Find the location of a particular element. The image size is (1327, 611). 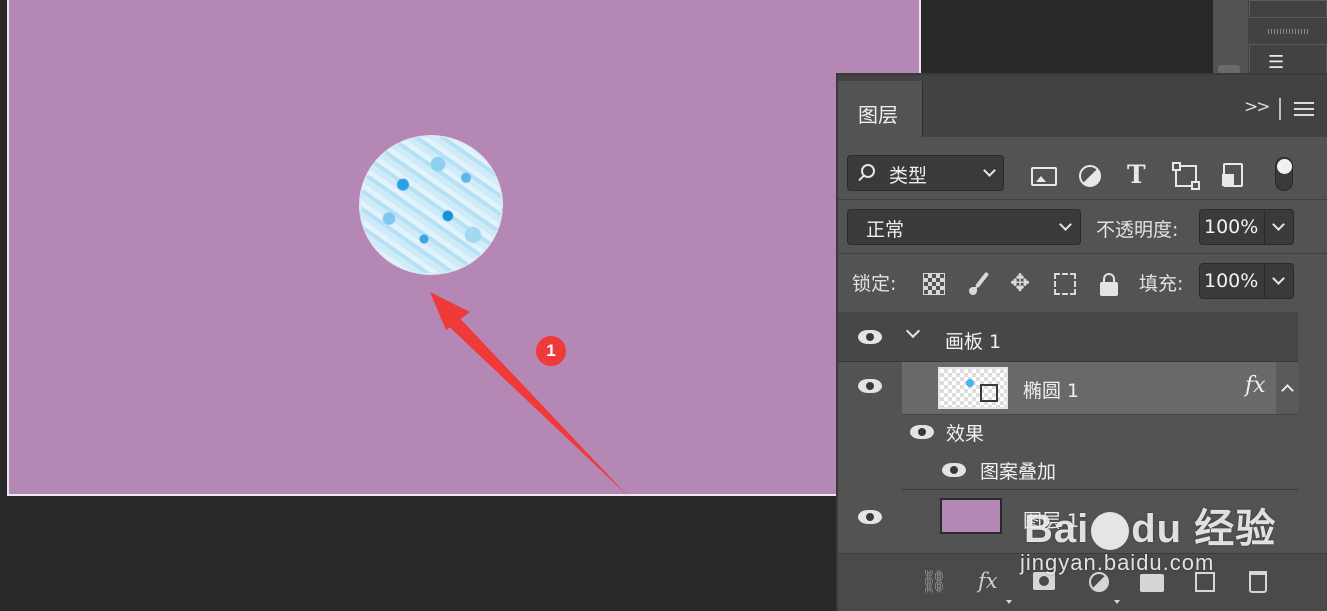

type-layer-filter-icon: T is located at coordinates (1140, 174).